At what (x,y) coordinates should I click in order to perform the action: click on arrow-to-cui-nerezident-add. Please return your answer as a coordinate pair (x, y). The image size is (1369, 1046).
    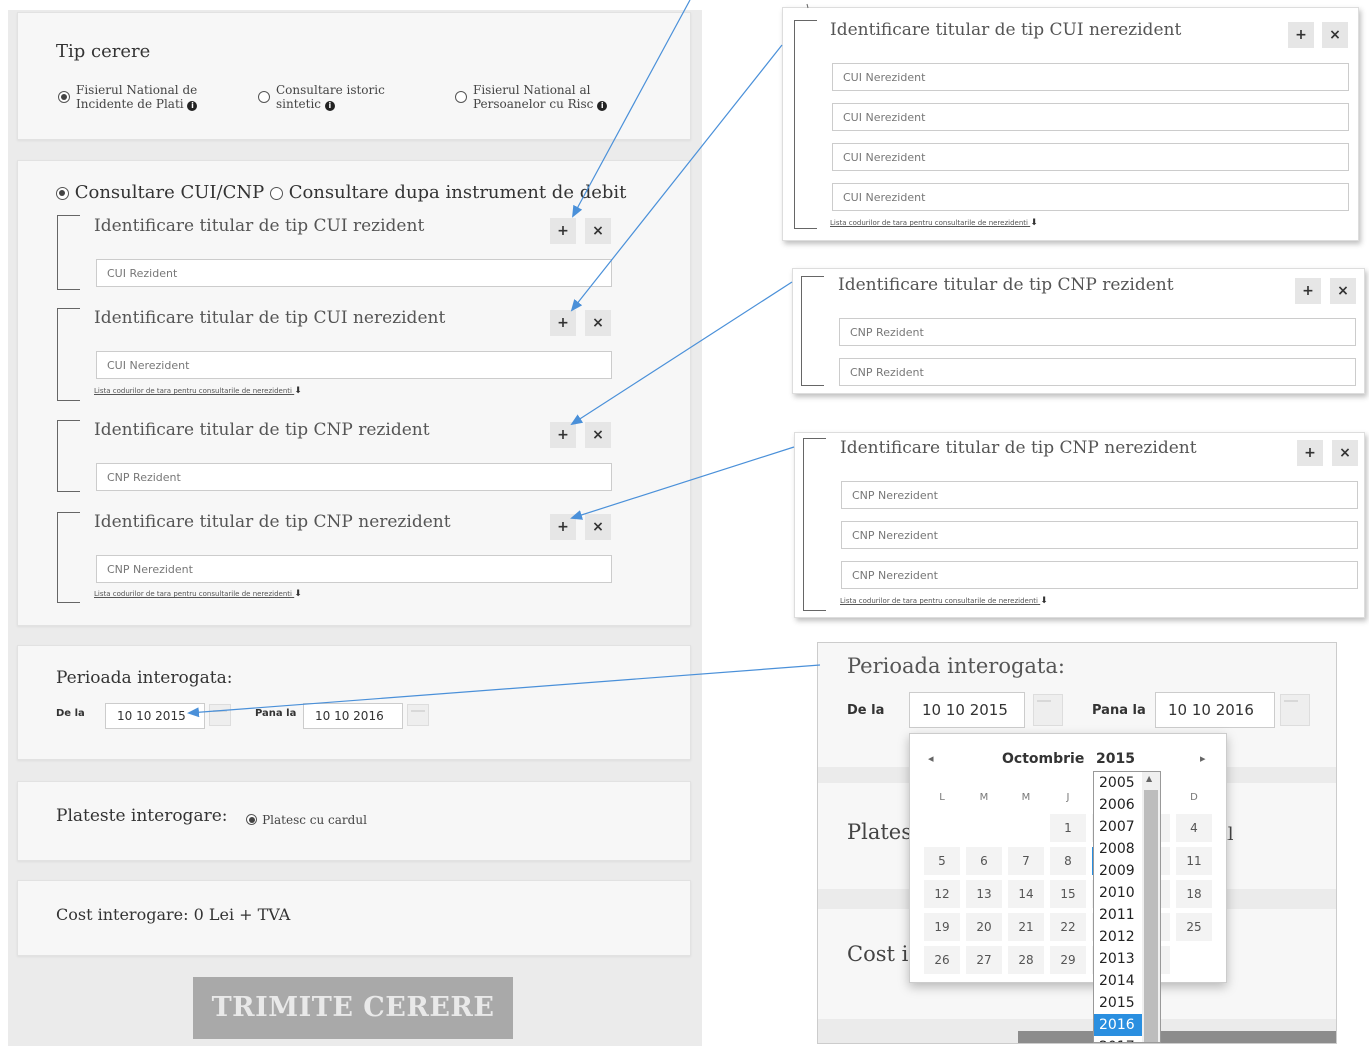
    Looking at the image, I should click on (676, 178).